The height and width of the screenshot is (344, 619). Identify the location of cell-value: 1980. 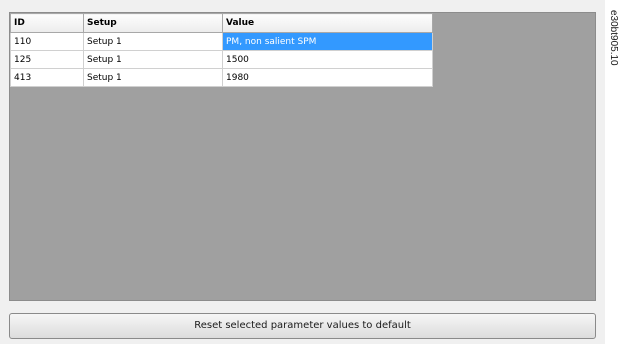
(327, 77).